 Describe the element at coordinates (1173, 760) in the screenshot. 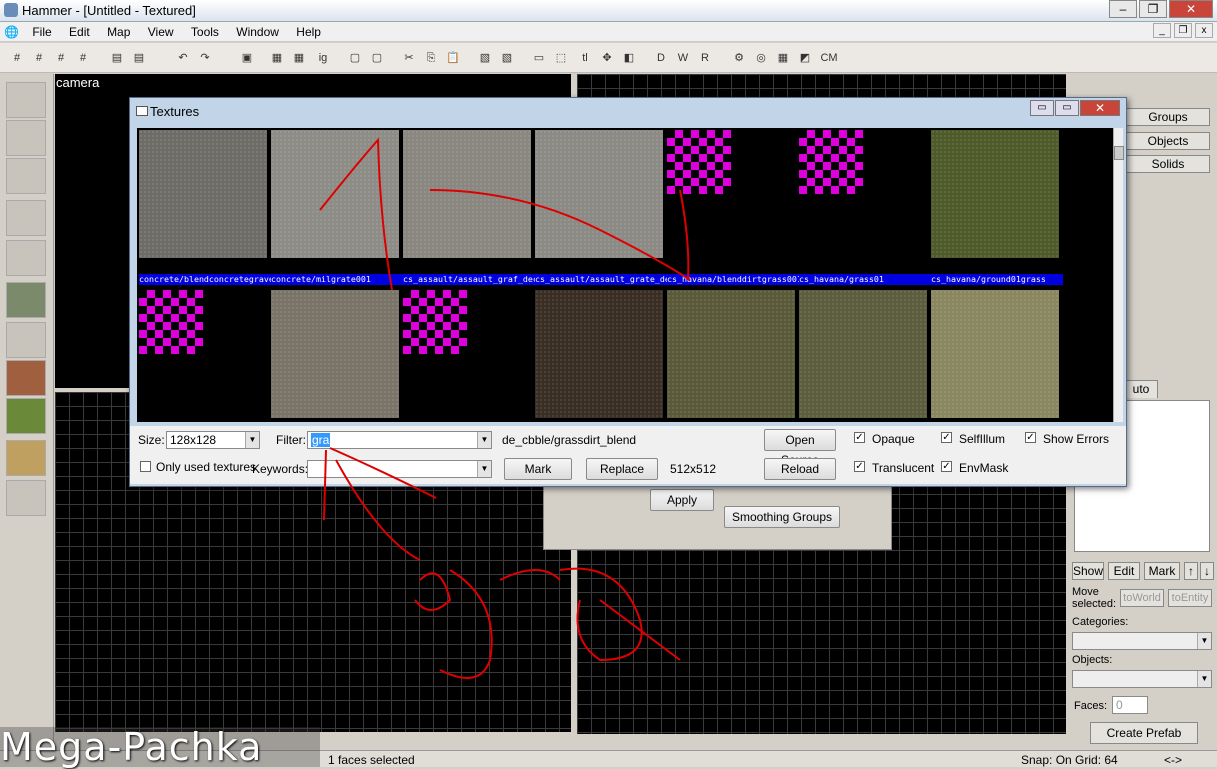

I see `arrows-status: <->` at that location.